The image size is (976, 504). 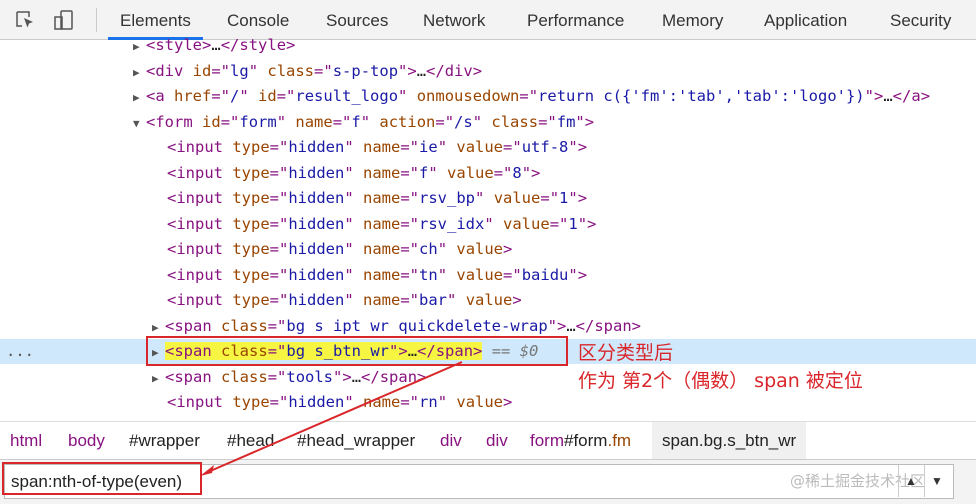 What do you see at coordinates (179, 45) in the screenshot?
I see `markup-token: style` at bounding box center [179, 45].